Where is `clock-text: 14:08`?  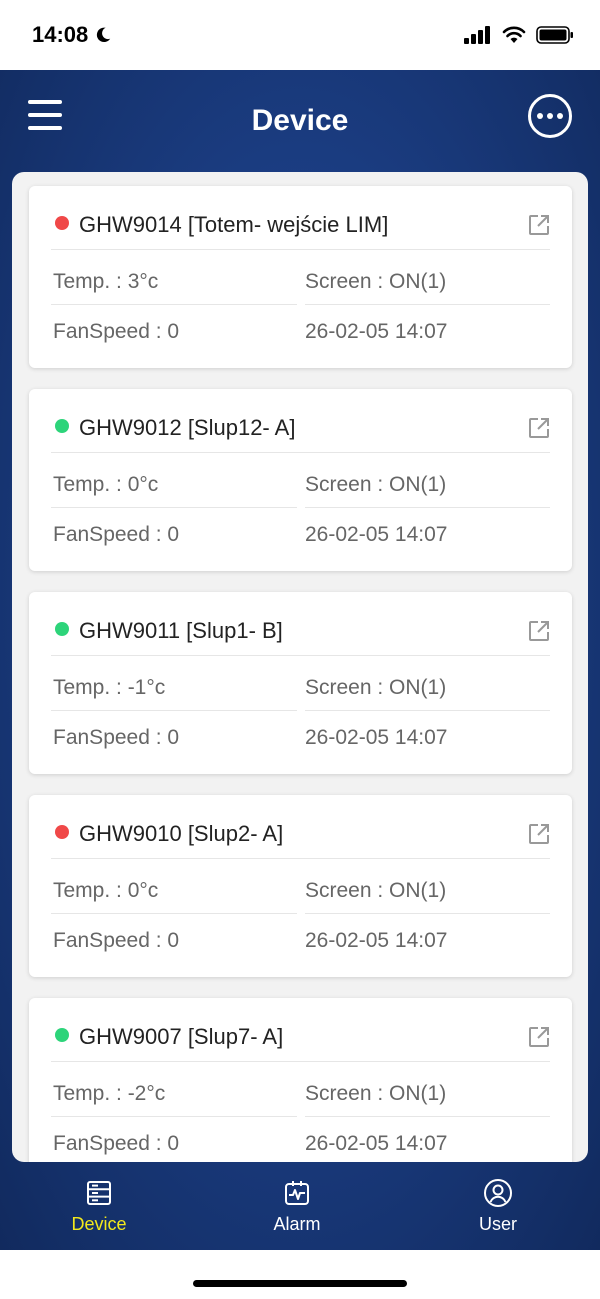 clock-text: 14:08 is located at coordinates (60, 34).